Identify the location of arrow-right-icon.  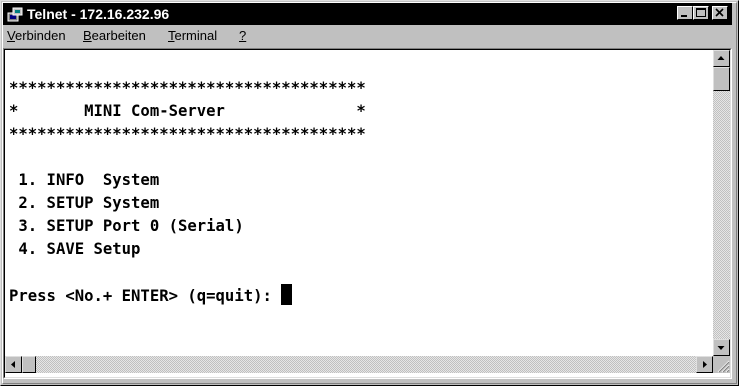
(705, 364).